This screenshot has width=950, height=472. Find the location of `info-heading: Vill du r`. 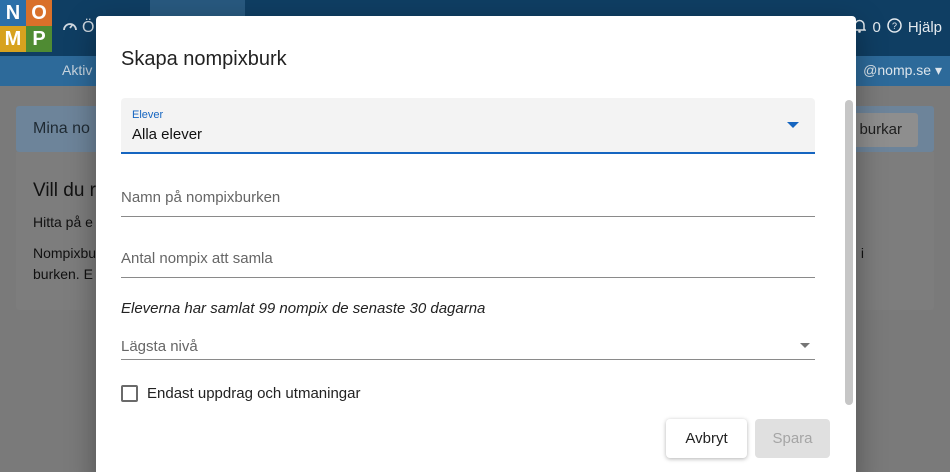

info-heading: Vill du r is located at coordinates (65, 190).